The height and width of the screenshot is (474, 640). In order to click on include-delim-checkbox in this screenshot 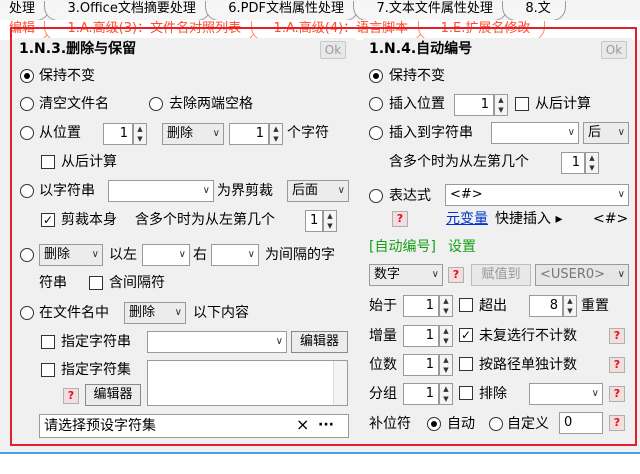, I will do `click(96, 283)`.